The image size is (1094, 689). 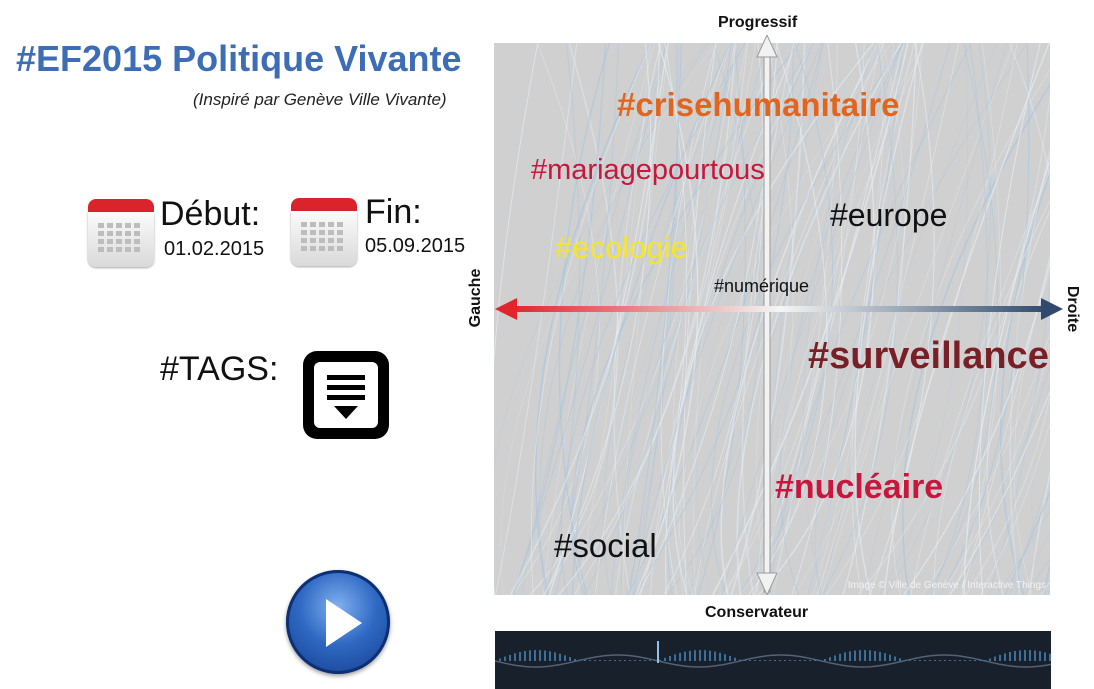 I want to click on tags-label: #TAGS:, so click(x=219, y=369).